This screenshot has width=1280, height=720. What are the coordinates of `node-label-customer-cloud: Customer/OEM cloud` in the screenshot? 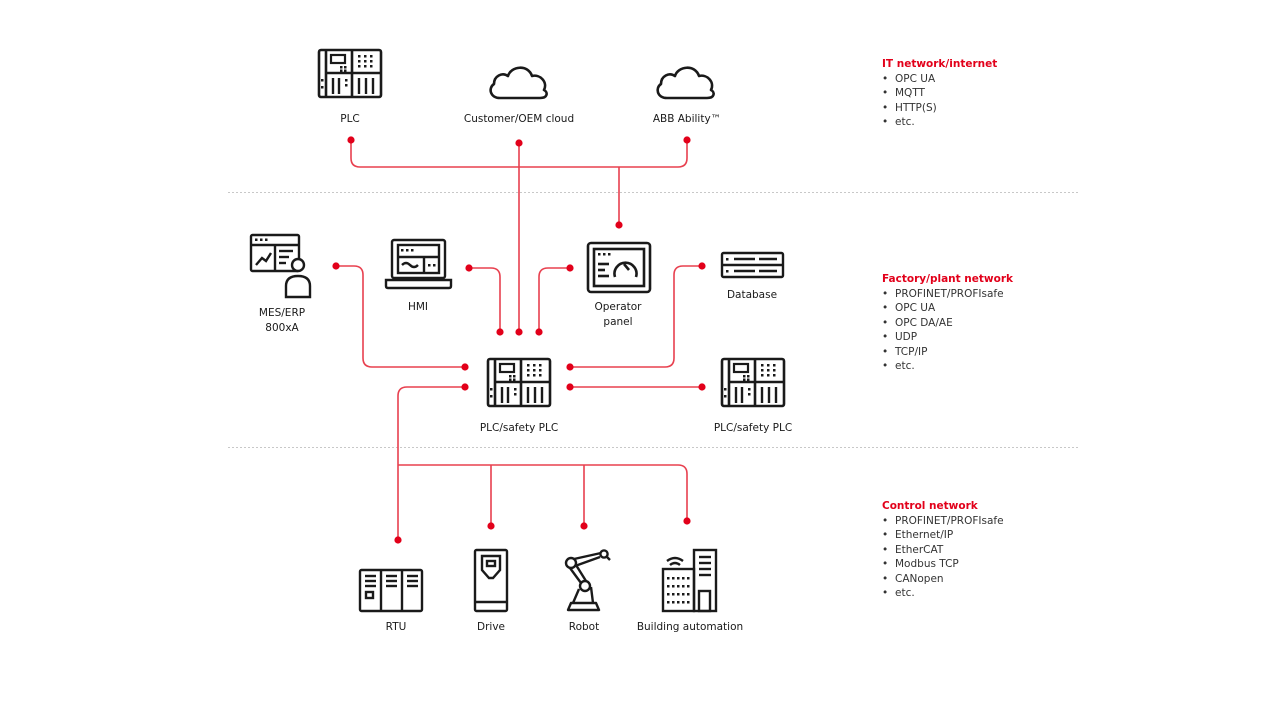 It's located at (519, 119).